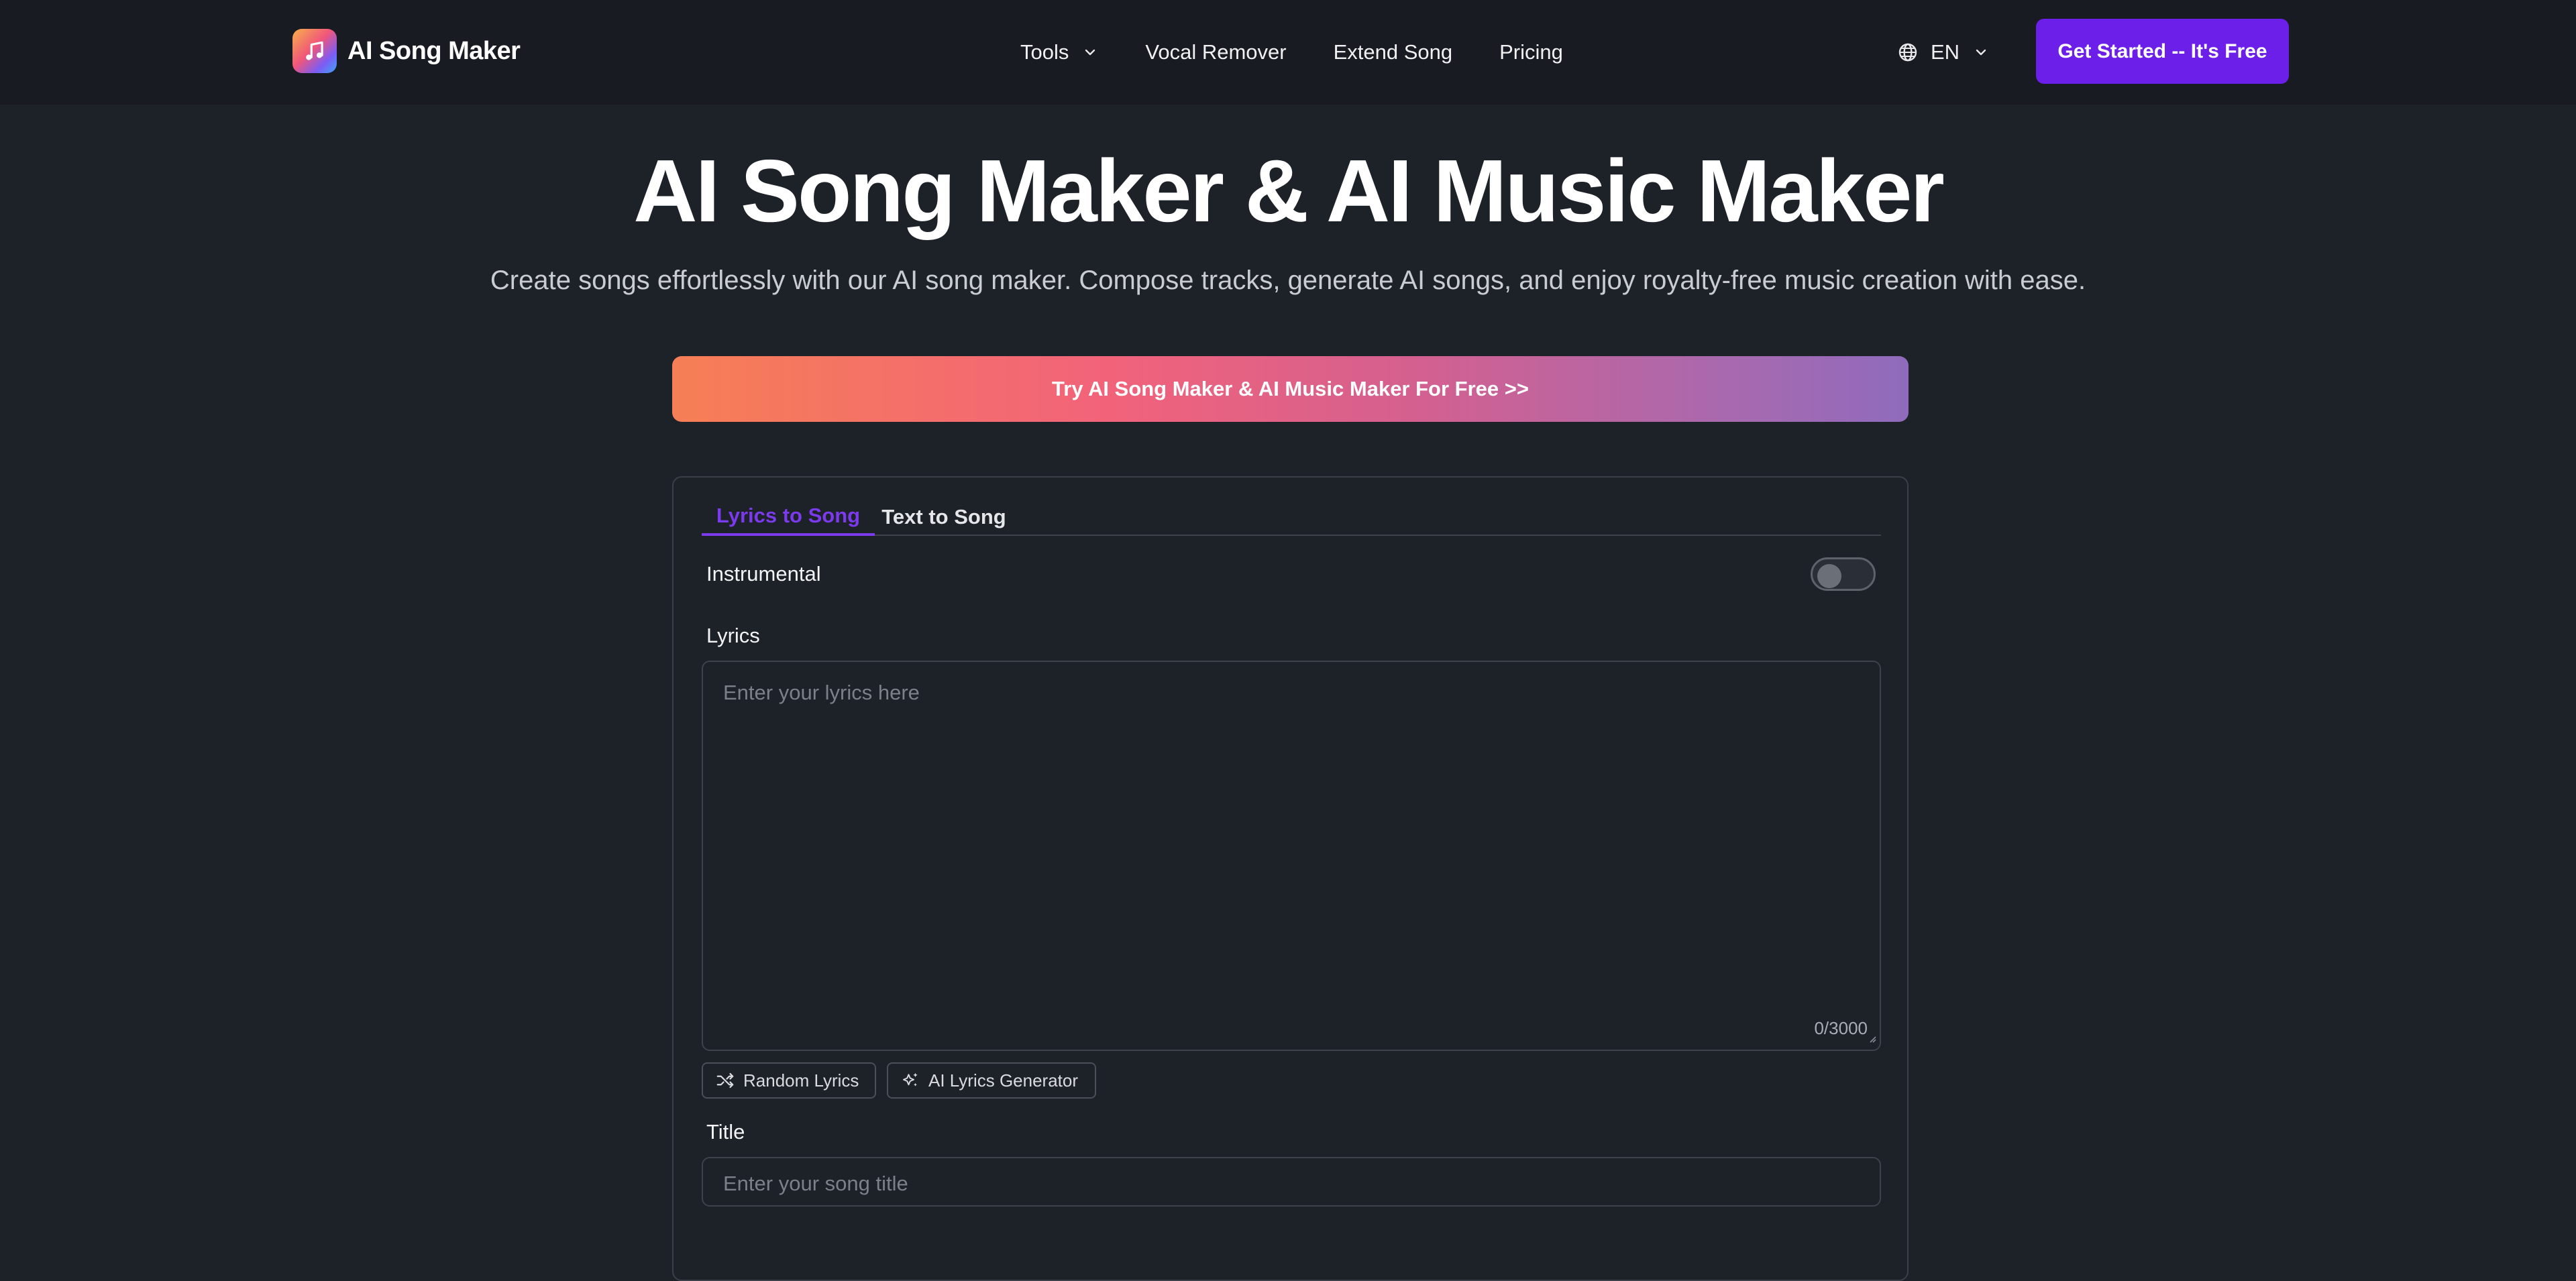  I want to click on lyrics-textarea: Enter your lyrics here 0/3000, so click(1291, 856).